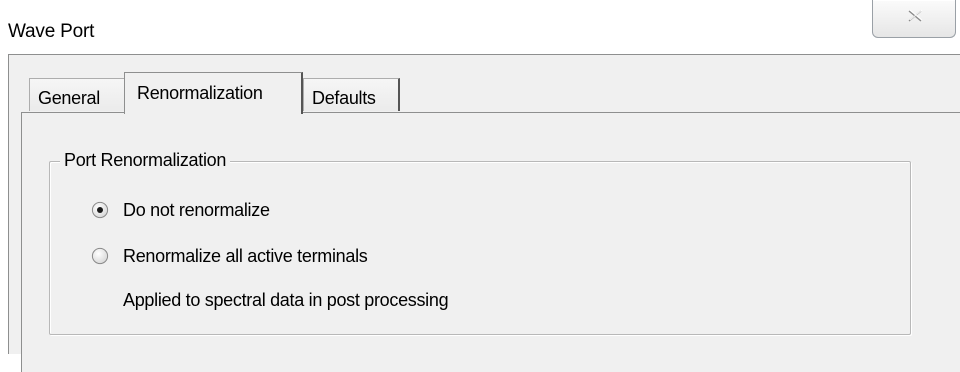 This screenshot has height=372, width=960. I want to click on radio-label-renormalize-all-active-terminals: Renormalize all active terminals, so click(245, 256).